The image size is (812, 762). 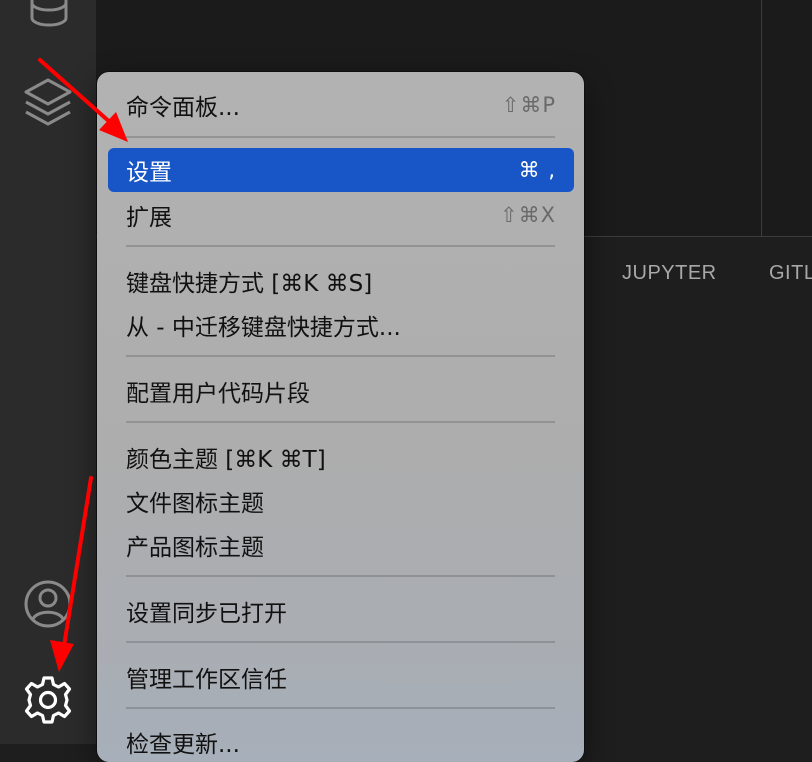 I want to click on menu-item-shortcut: ⌘ ,, so click(x=537, y=170).